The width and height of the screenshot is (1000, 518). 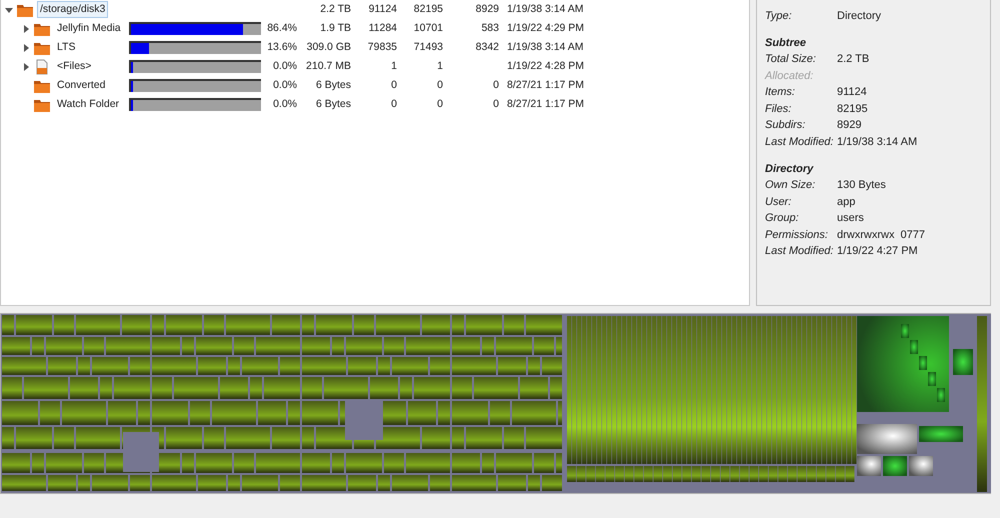 I want to click on detail-value: drwxrwxrwx 0777, so click(x=881, y=235).